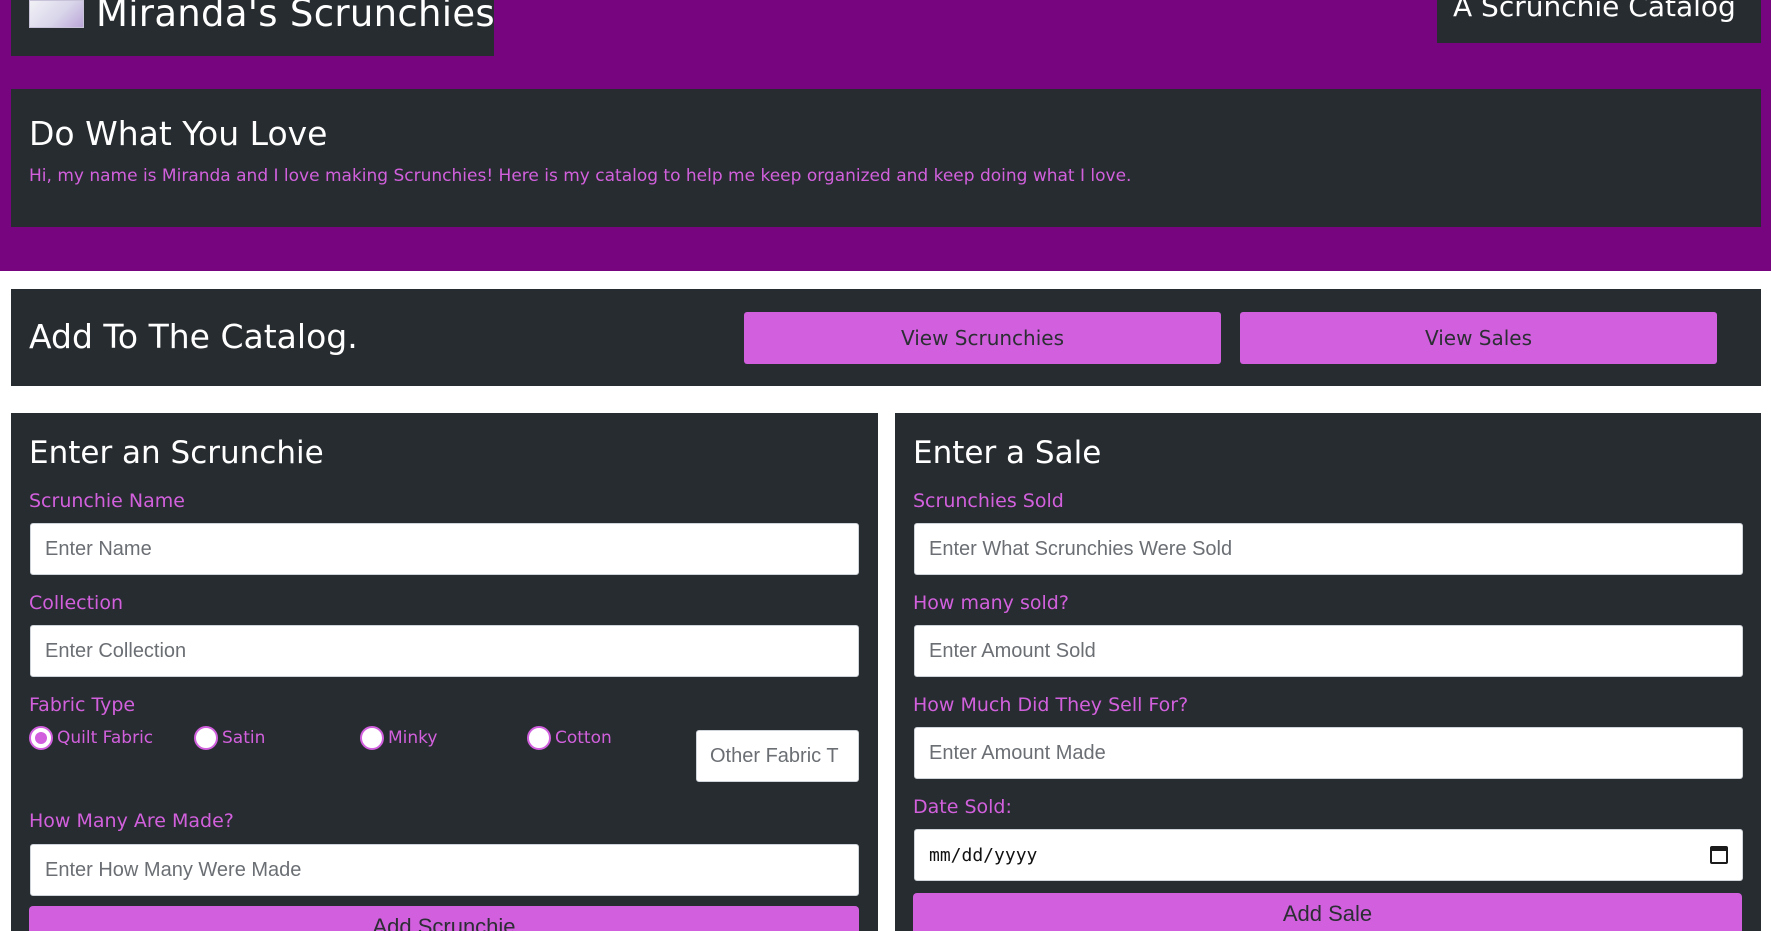 The image size is (1771, 931). What do you see at coordinates (444, 651) in the screenshot?
I see `collection-input: Enter Collection` at bounding box center [444, 651].